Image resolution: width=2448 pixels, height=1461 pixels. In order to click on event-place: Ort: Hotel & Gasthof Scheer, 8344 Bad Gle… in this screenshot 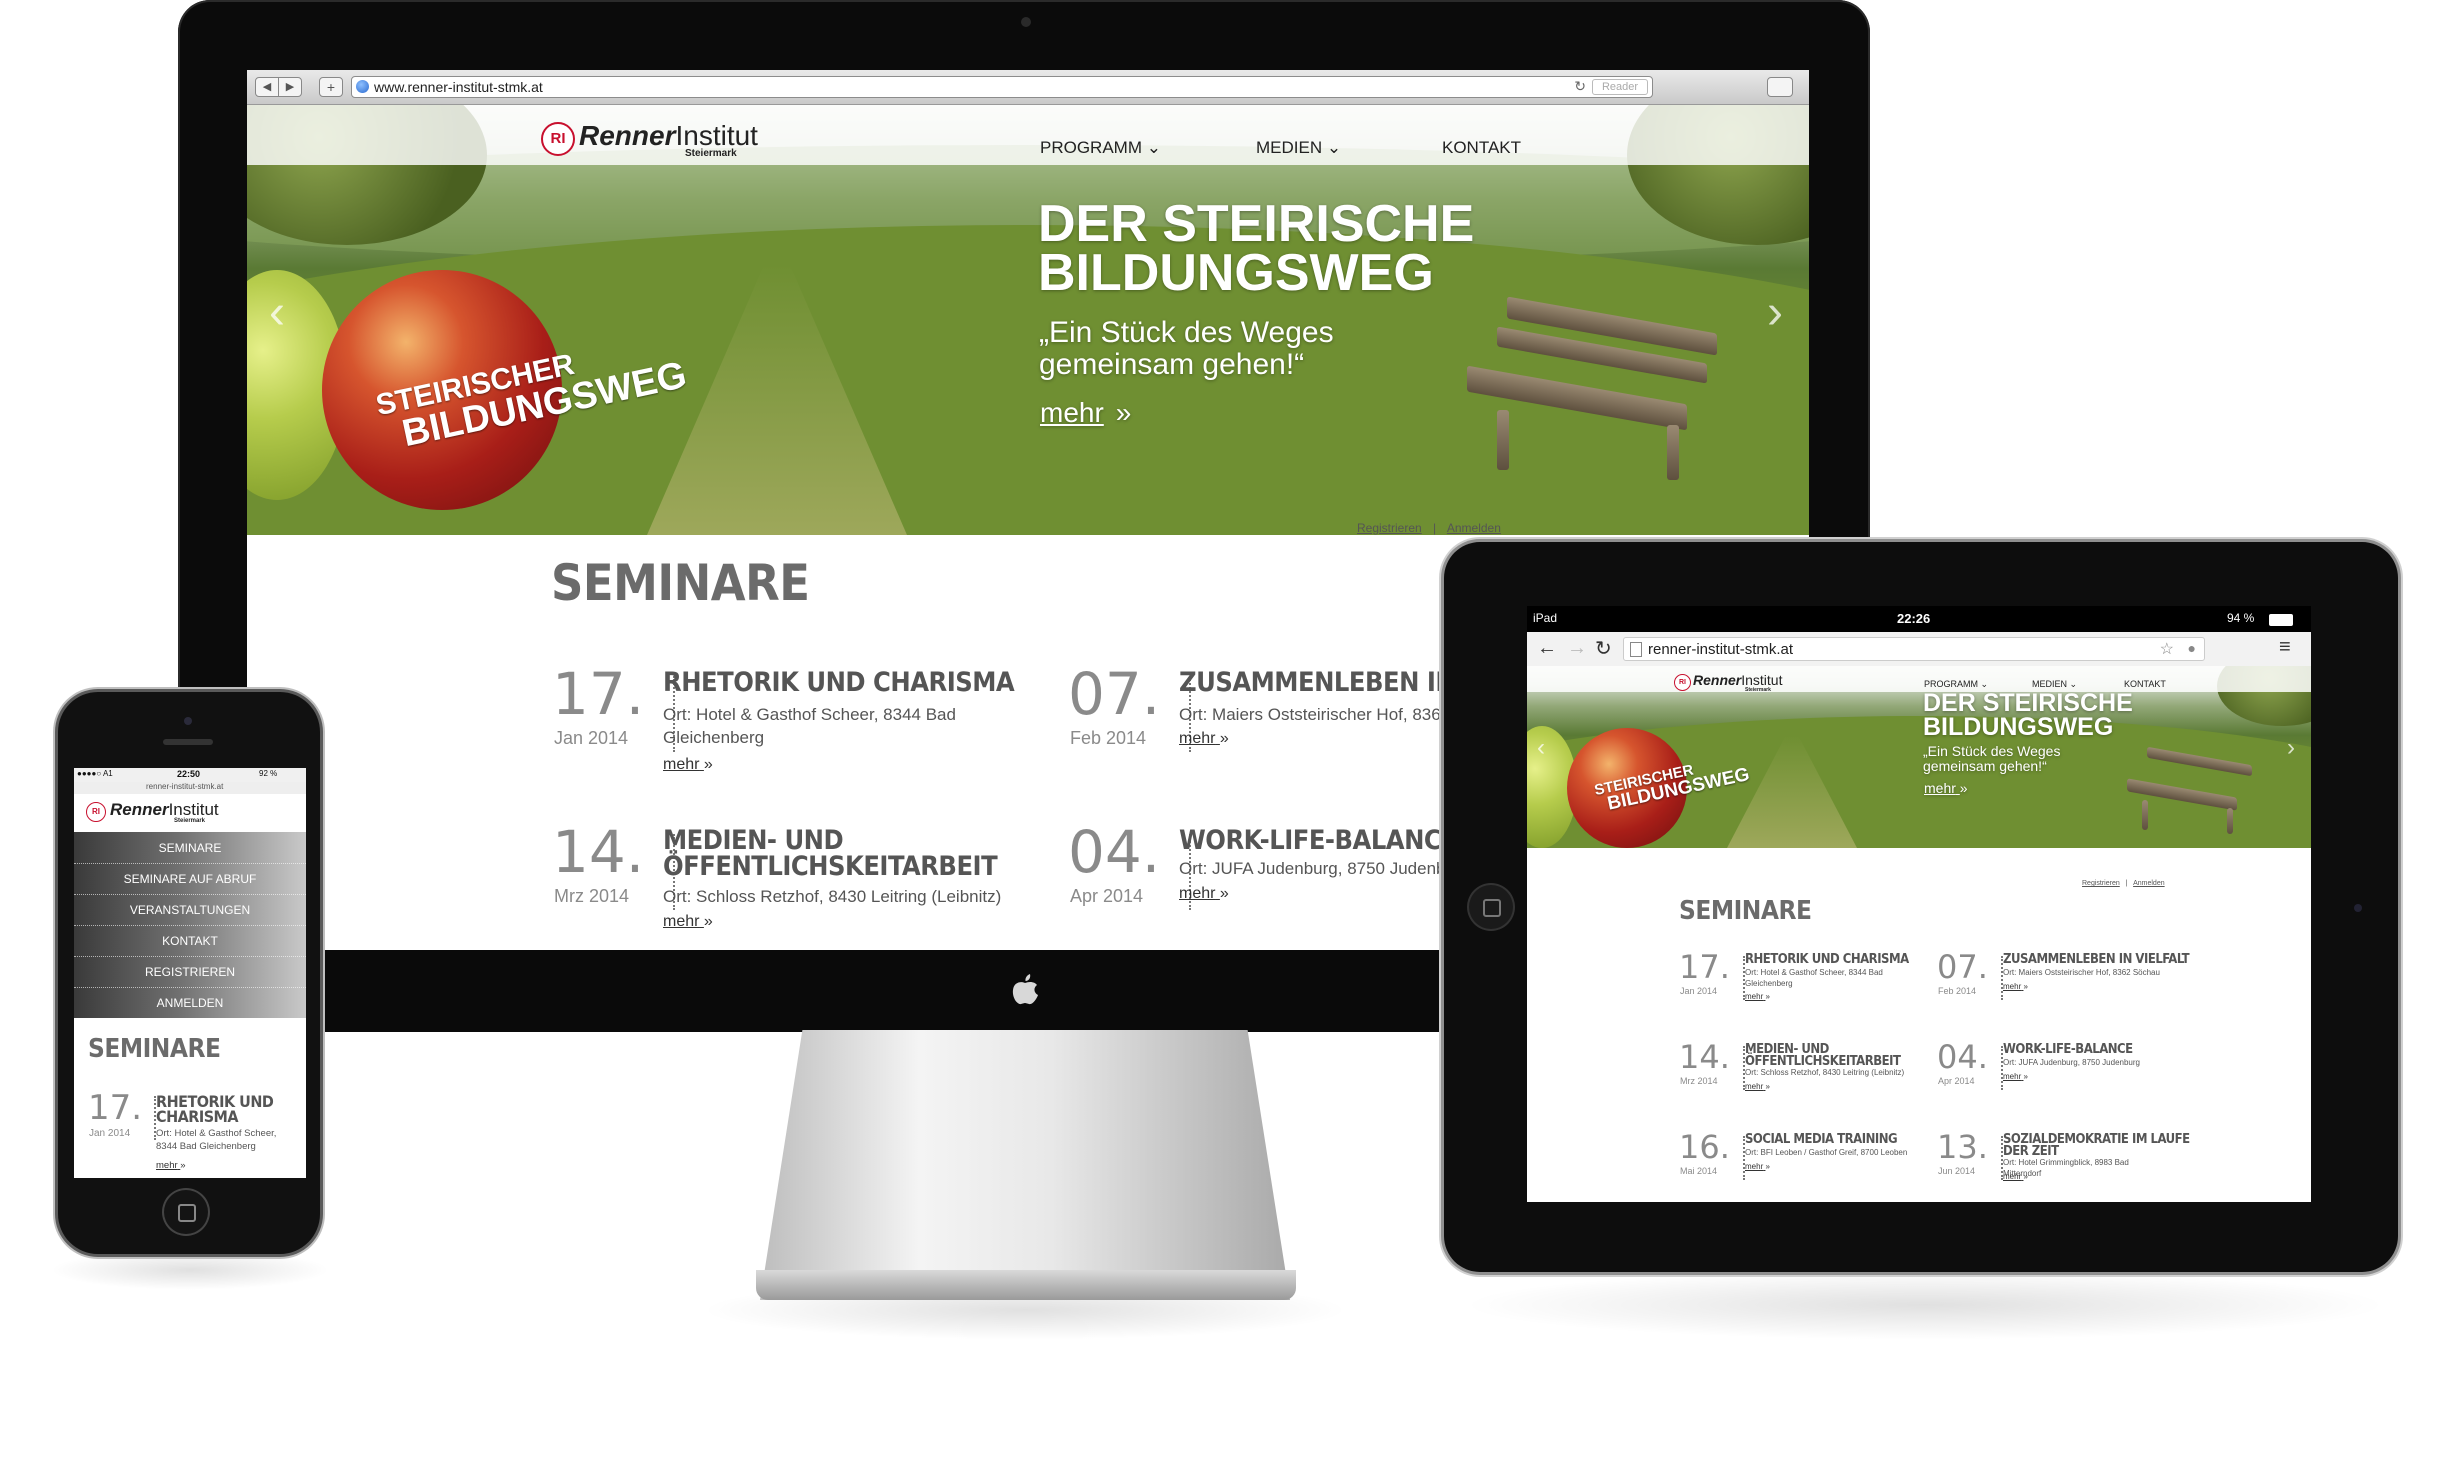, I will do `click(1814, 979)`.